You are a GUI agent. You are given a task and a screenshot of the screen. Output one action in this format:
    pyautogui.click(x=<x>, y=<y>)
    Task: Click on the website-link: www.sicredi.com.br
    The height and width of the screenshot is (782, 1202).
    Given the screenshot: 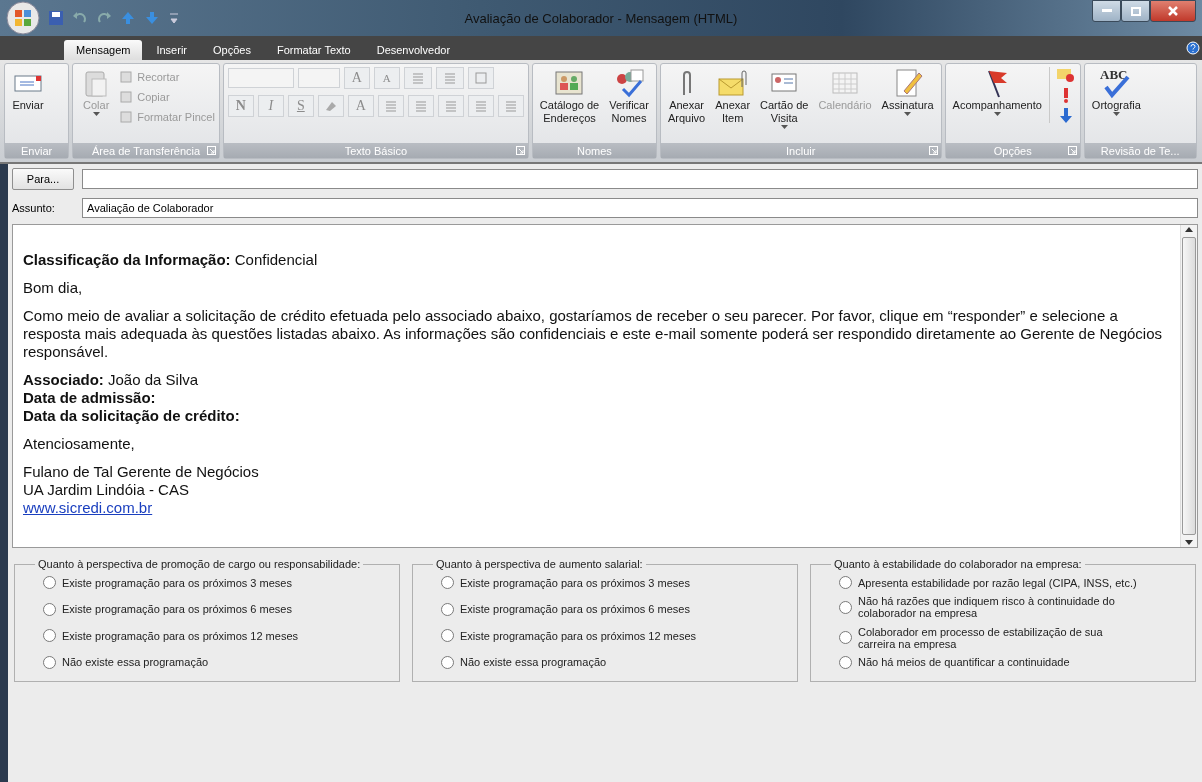 What is the action you would take?
    pyautogui.click(x=88, y=507)
    